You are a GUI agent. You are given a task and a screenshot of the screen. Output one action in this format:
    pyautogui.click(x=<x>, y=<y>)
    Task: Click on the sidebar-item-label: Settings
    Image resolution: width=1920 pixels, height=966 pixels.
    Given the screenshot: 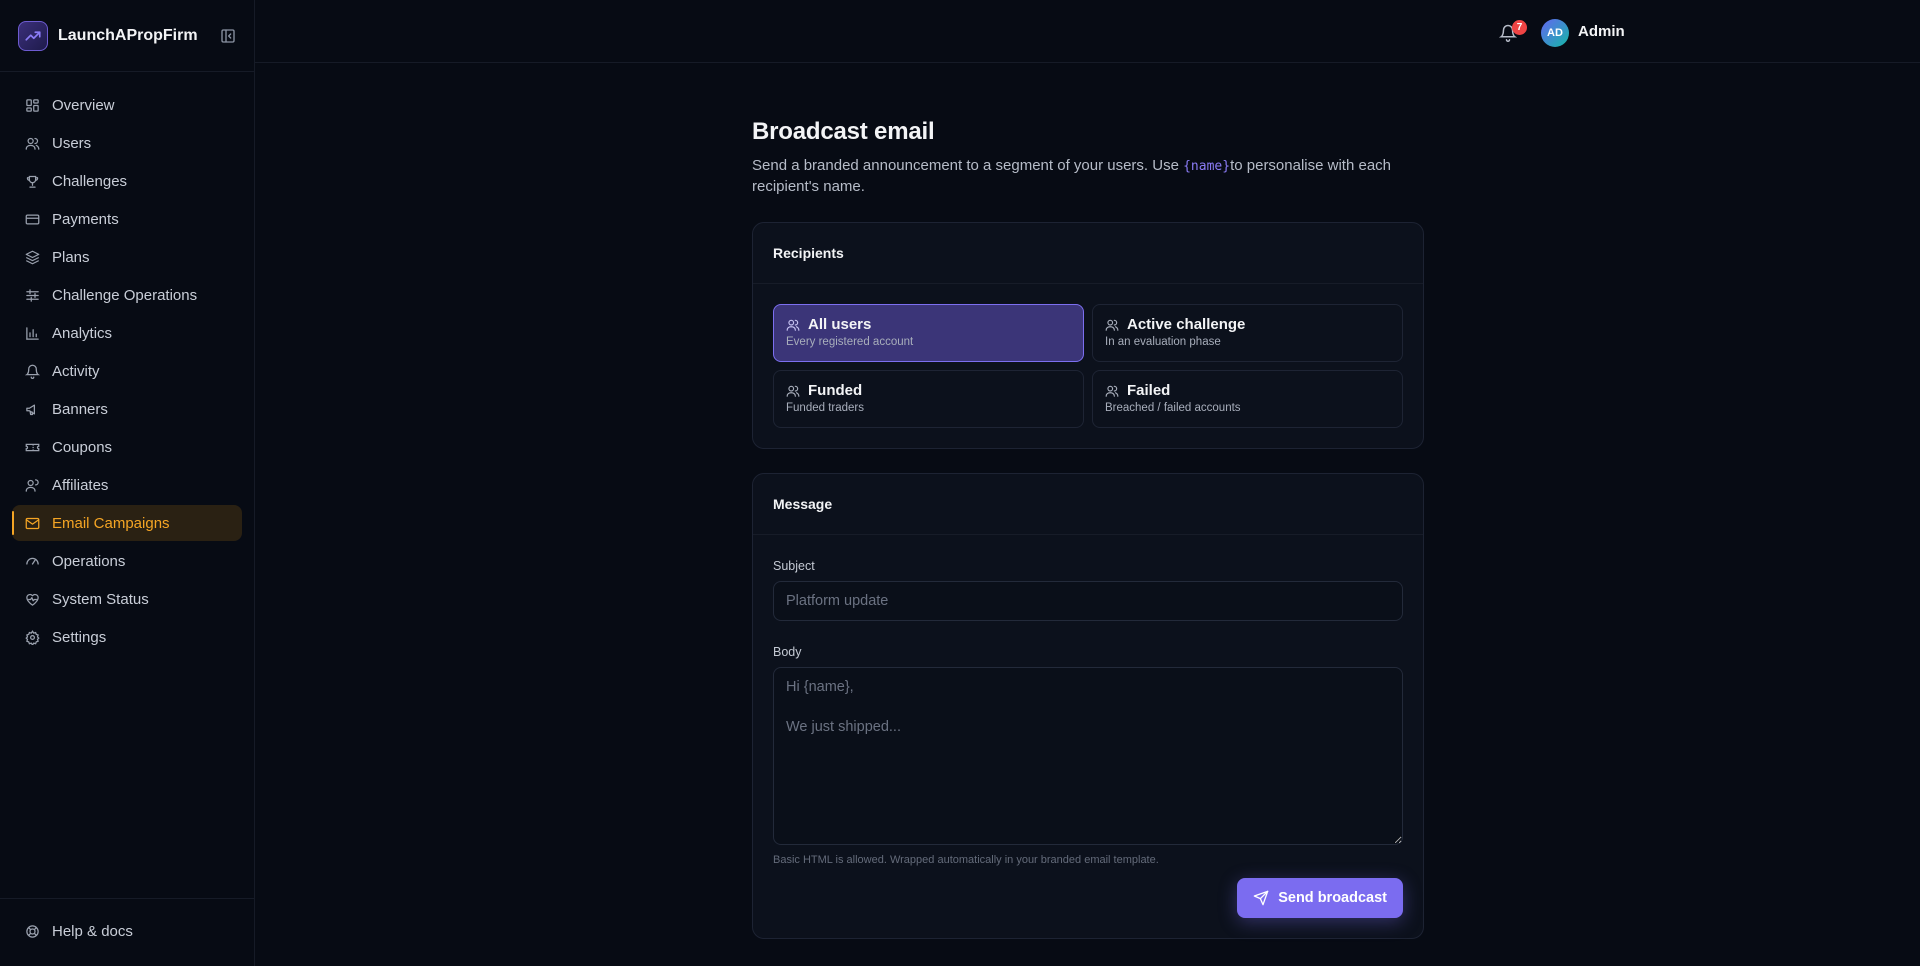 What is the action you would take?
    pyautogui.click(x=79, y=637)
    